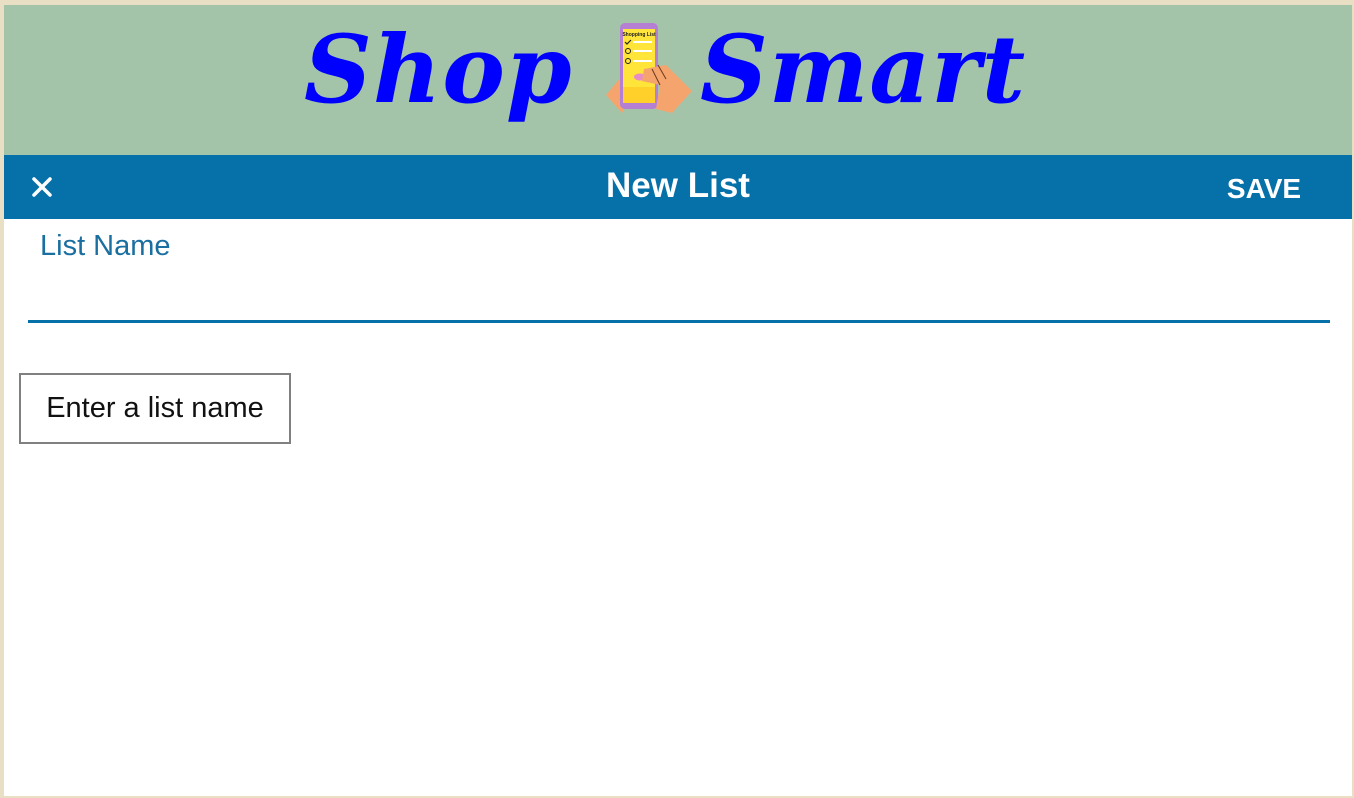 Image resolution: width=1354 pixels, height=798 pixels. What do you see at coordinates (863, 70) in the screenshot?
I see `logo-text-smart: Smart` at bounding box center [863, 70].